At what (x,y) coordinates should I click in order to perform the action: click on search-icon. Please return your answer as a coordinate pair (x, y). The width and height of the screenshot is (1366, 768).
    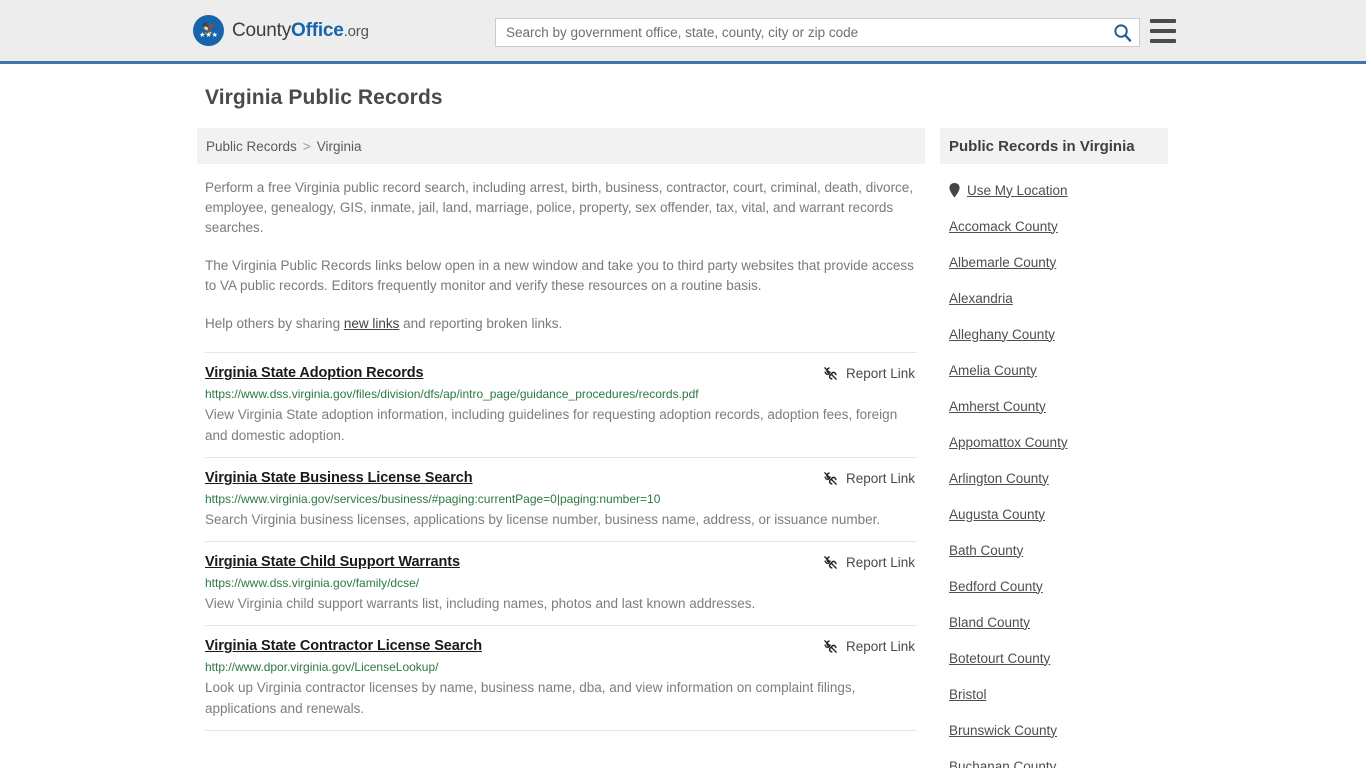
    Looking at the image, I should click on (1122, 33).